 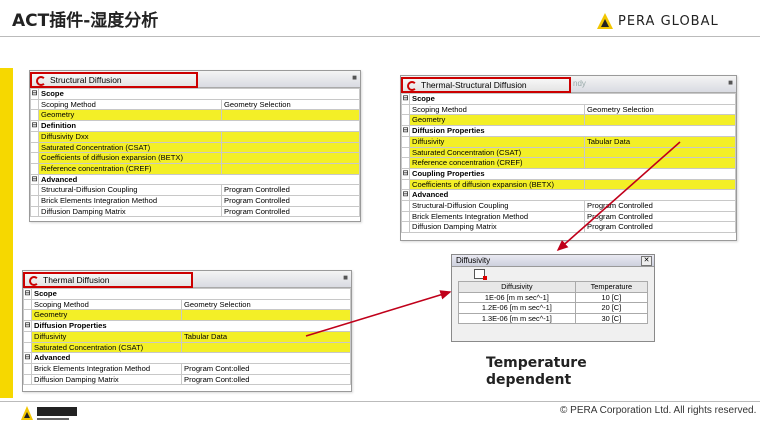 What do you see at coordinates (618, 196) in the screenshot?
I see `arrow-to-window-from-thermal-structural` at bounding box center [618, 196].